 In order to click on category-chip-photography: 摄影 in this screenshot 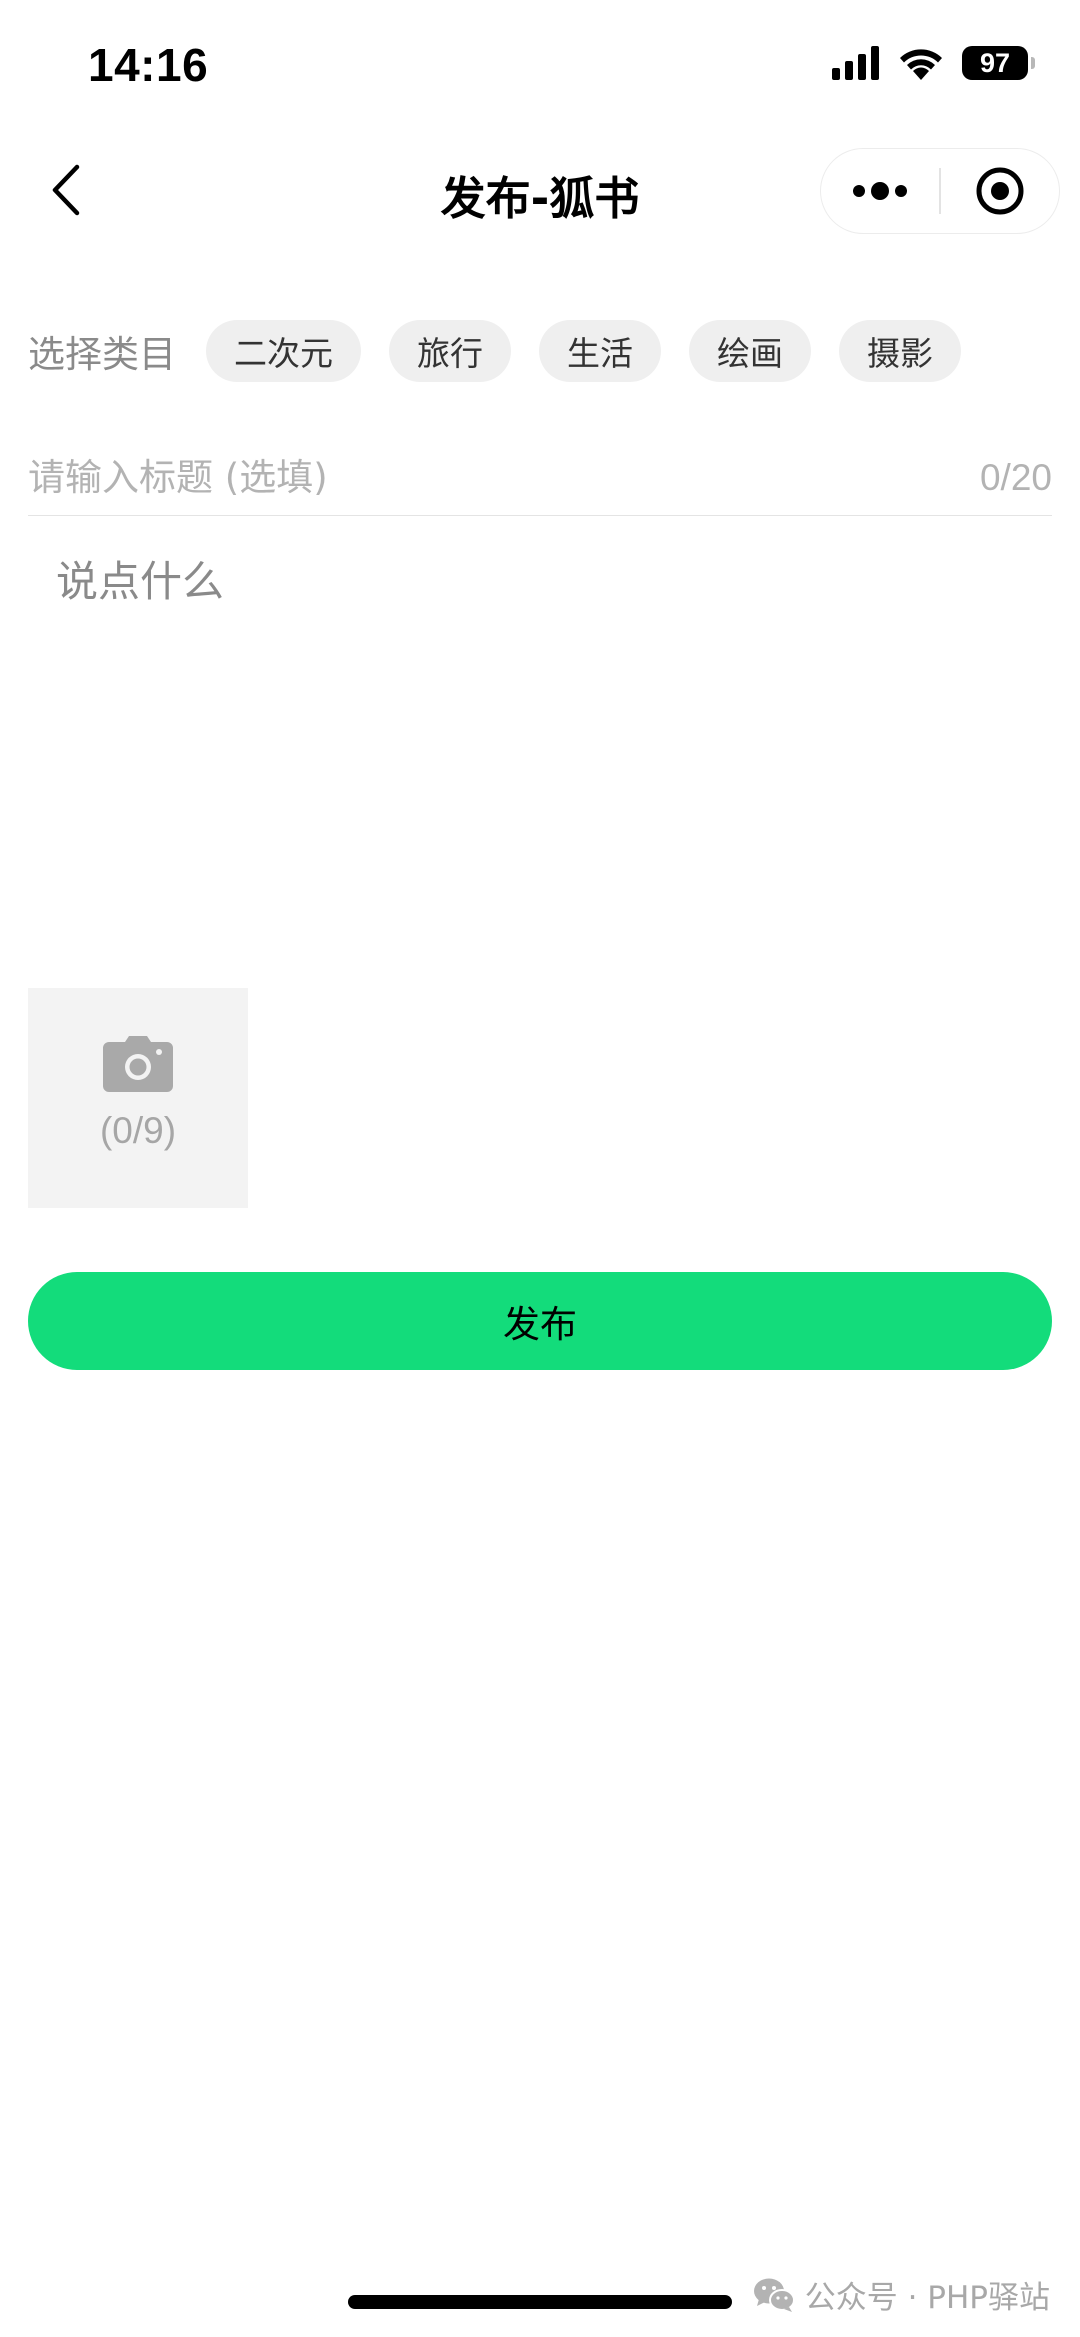, I will do `click(900, 351)`.